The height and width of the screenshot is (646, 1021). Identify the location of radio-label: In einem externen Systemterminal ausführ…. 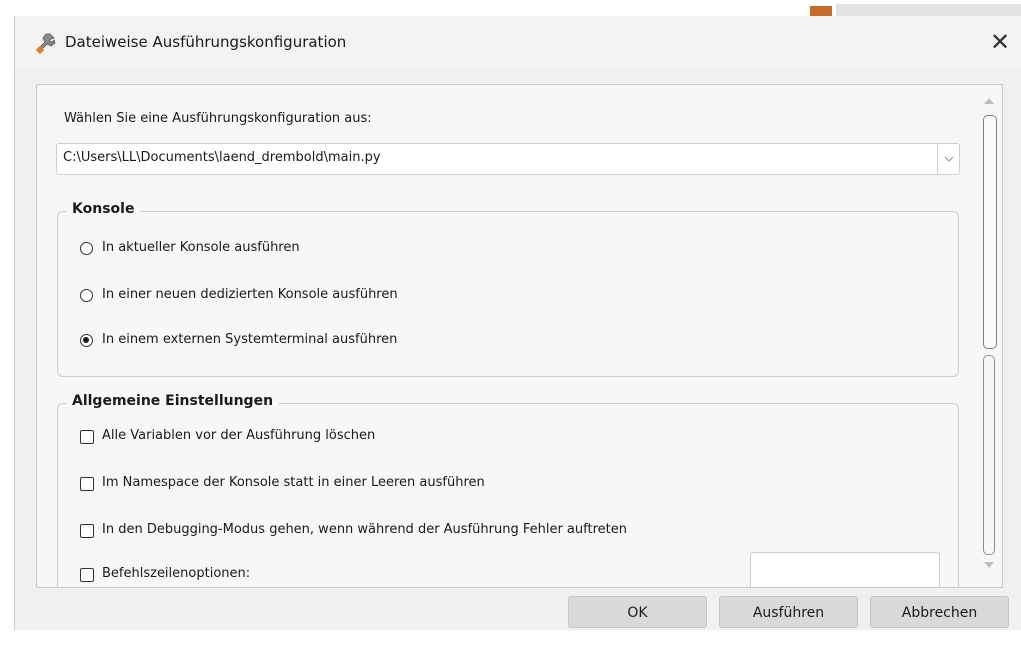
(250, 339).